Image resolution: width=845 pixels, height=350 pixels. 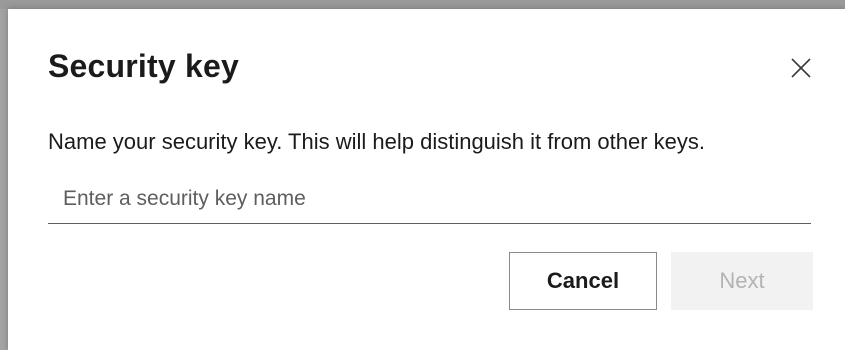 I want to click on cancel-button: Cancel, so click(x=583, y=281).